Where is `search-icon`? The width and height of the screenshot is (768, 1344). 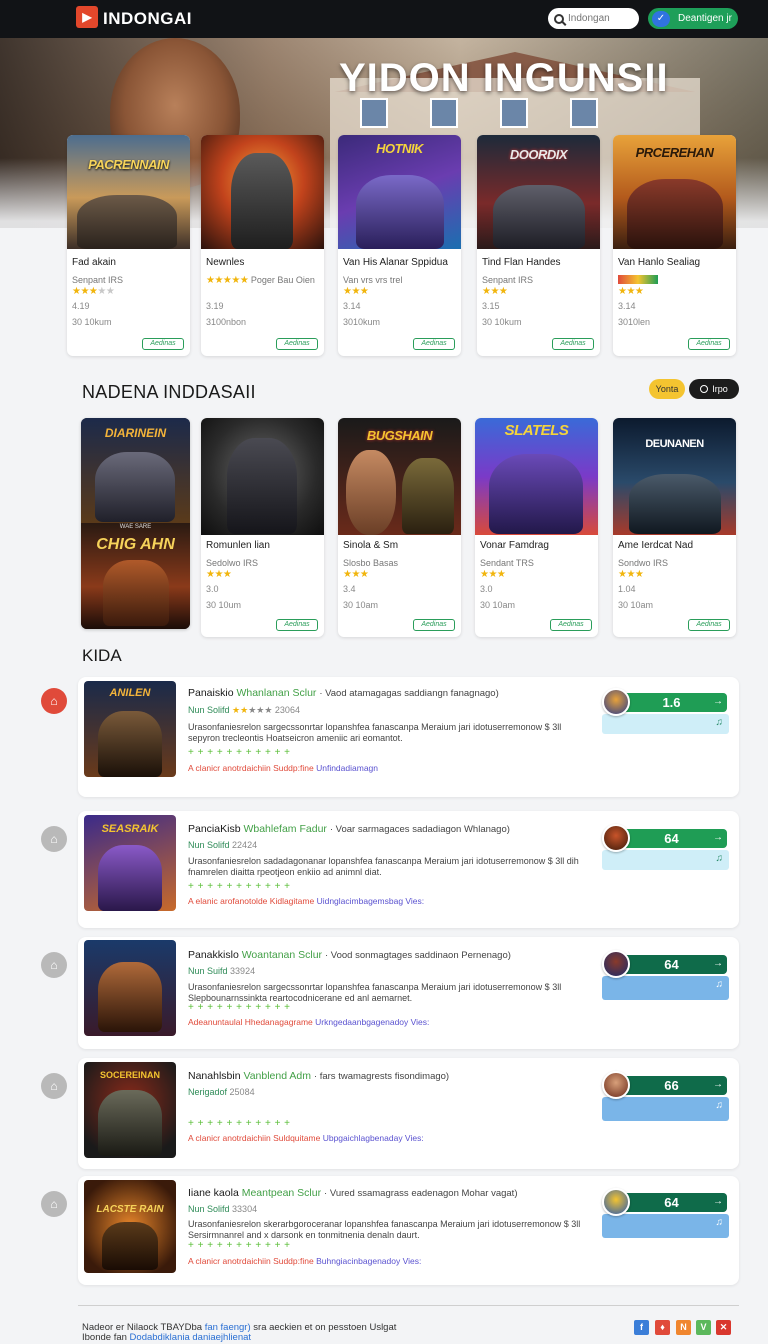 search-icon is located at coordinates (559, 18).